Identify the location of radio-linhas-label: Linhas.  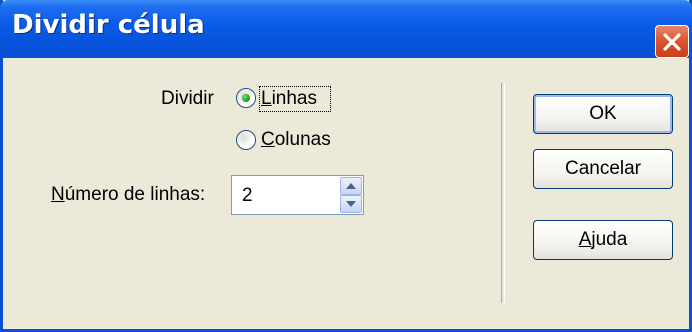
(289, 99).